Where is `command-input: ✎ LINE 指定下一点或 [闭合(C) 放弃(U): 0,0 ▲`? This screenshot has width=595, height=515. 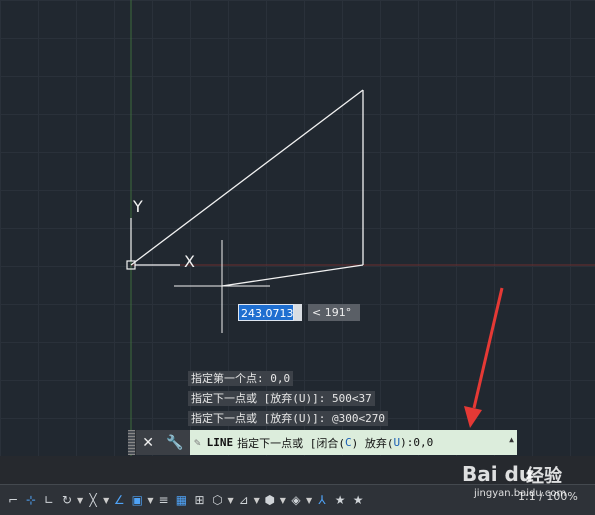
command-input: ✎ LINE 指定下一点或 [闭合(C) 放弃(U): 0,0 ▲ is located at coordinates (353, 442).